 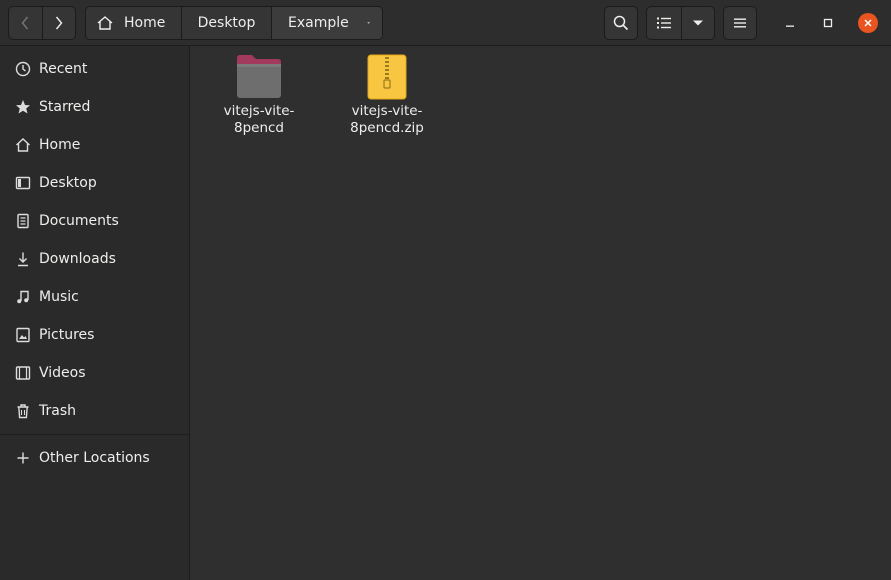 What do you see at coordinates (94, 434) in the screenshot?
I see `sidebar-separator` at bounding box center [94, 434].